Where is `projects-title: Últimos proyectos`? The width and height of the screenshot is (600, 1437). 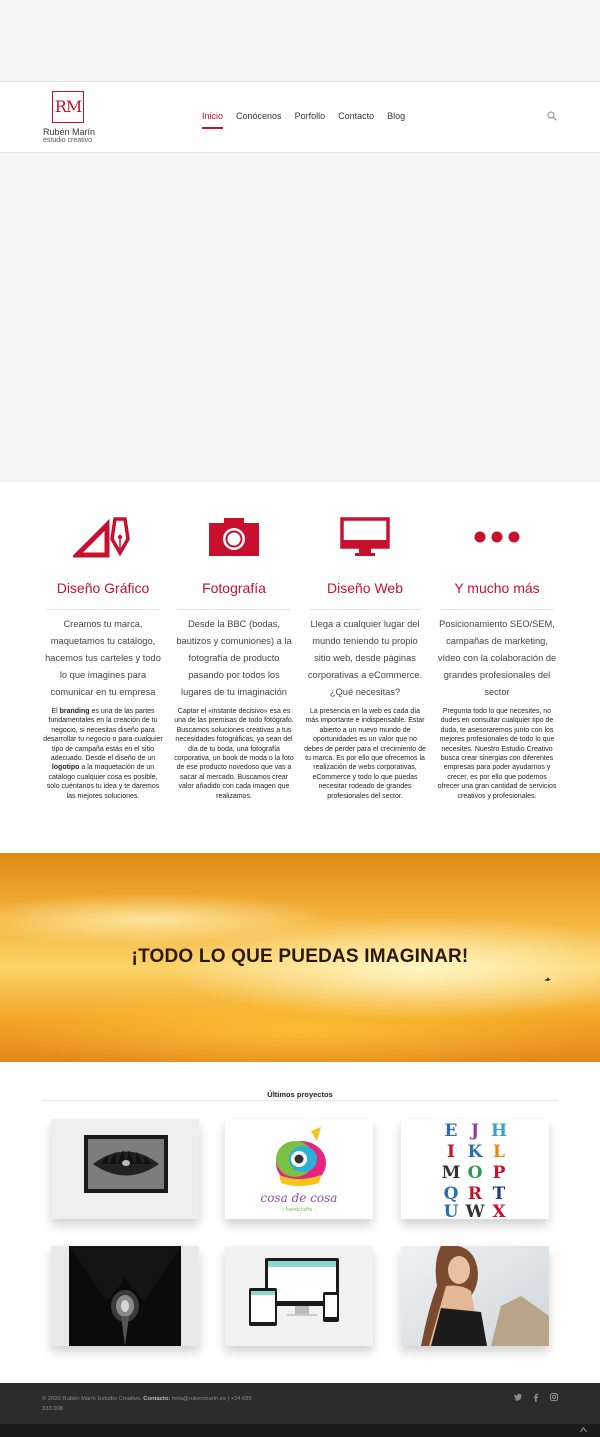
projects-title: Últimos proyectos is located at coordinates (300, 1094).